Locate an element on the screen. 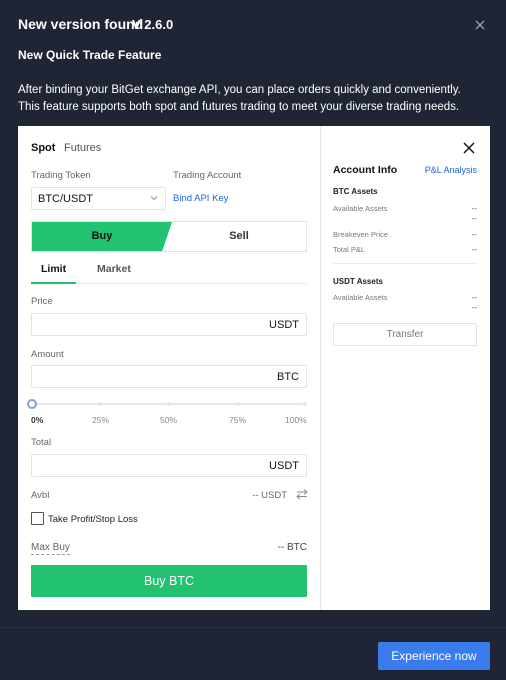 Image resolution: width=506 pixels, height=680 pixels. tpsl-label: Take Profit/Stop Loss is located at coordinates (93, 519).